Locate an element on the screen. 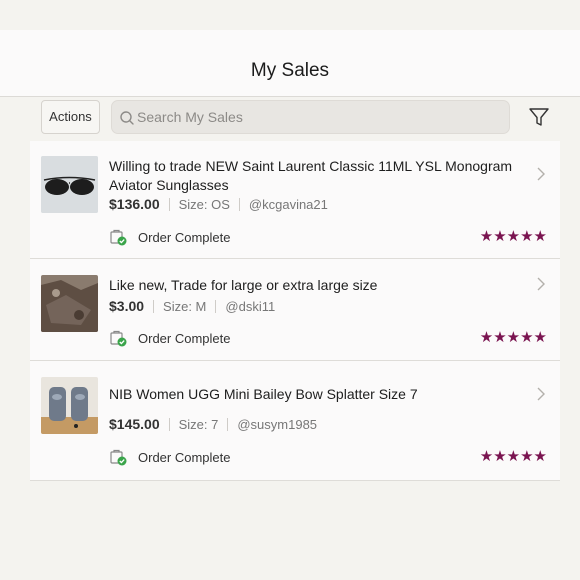 The height and width of the screenshot is (580, 580). sale-price: $3.00 is located at coordinates (127, 306).